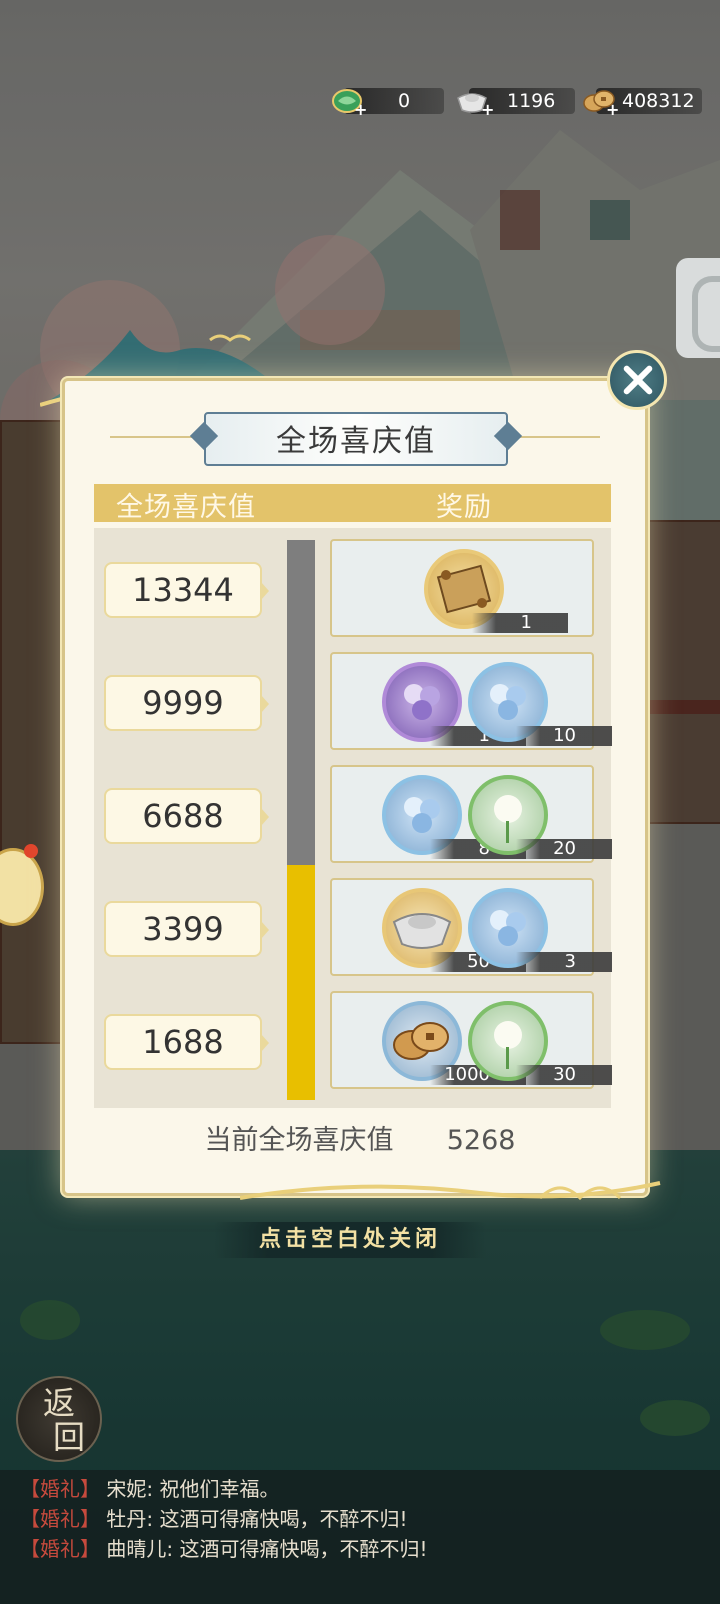  I want to click on reward-item: 30, so click(540, 1043).